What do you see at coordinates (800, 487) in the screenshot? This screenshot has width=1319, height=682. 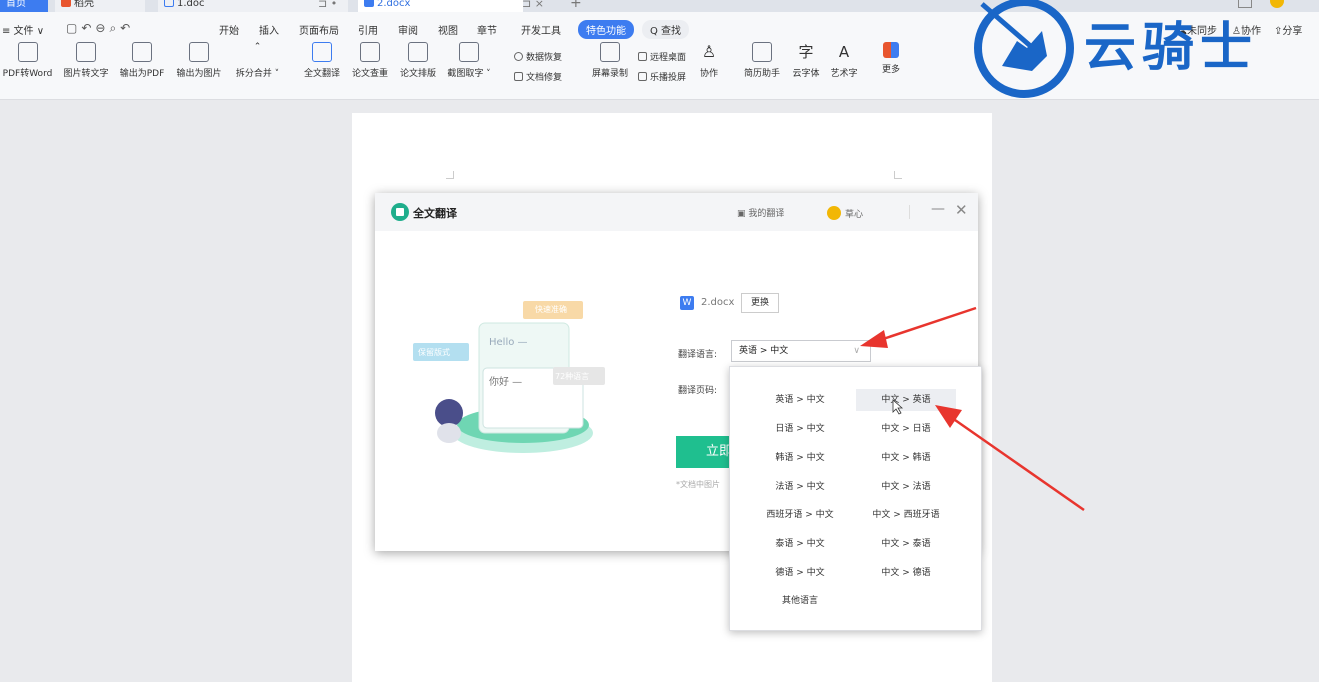 I see `option-fr-zh: 法语 > 中文` at bounding box center [800, 487].